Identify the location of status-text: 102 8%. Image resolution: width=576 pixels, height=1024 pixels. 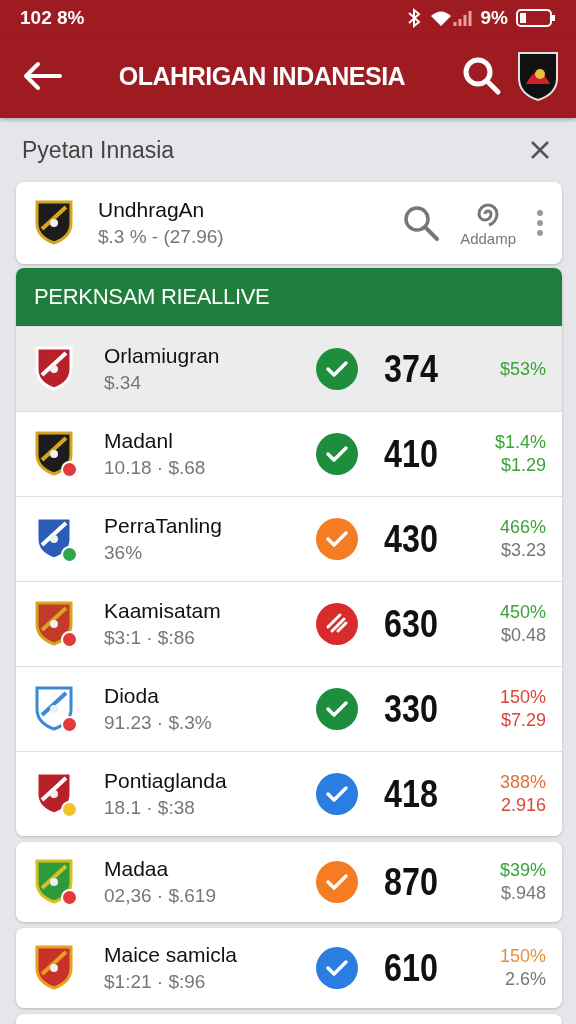
(52, 18).